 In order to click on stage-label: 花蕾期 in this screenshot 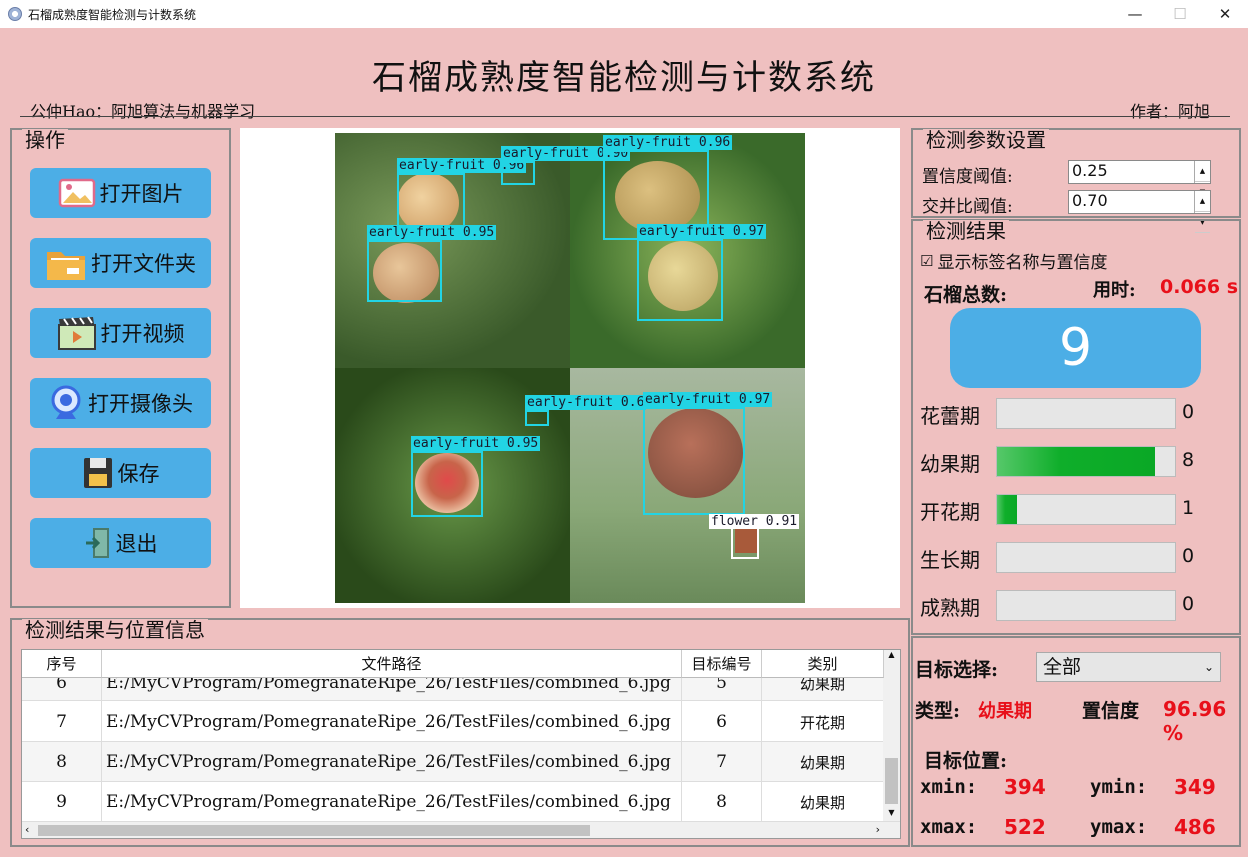, I will do `click(950, 416)`.